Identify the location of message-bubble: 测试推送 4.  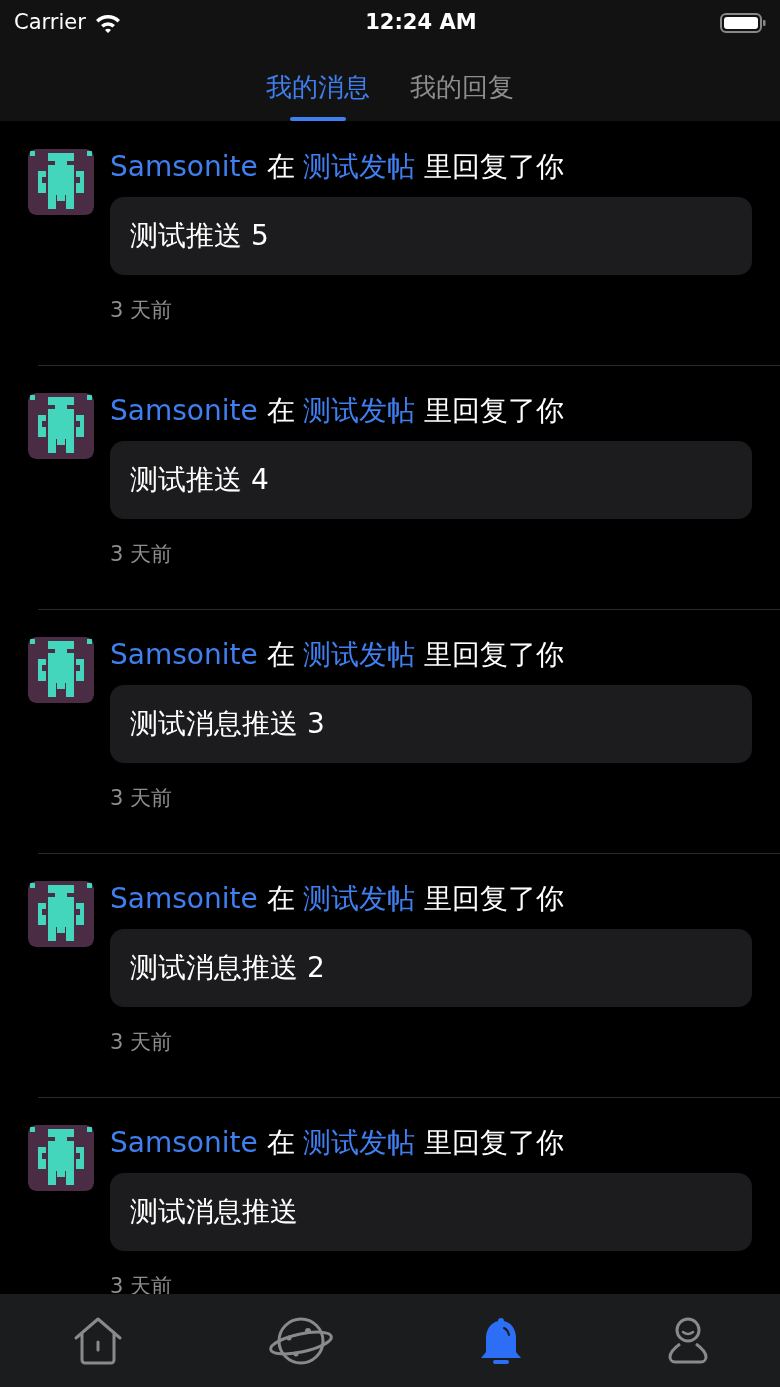
(431, 480).